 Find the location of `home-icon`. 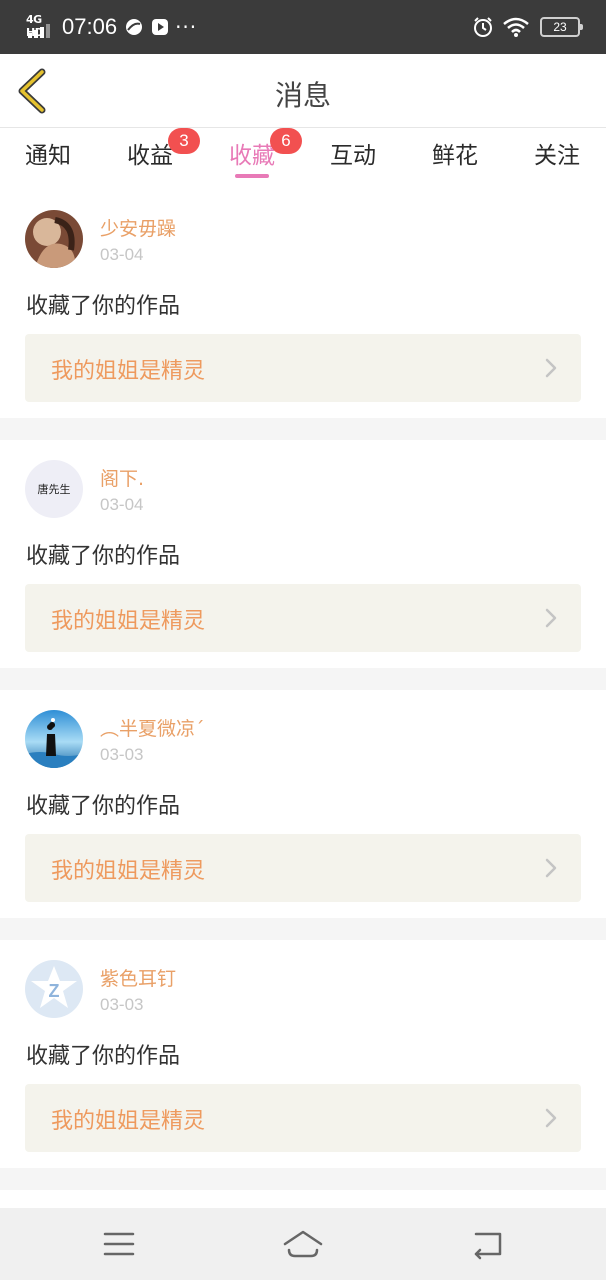

home-icon is located at coordinates (303, 1244).